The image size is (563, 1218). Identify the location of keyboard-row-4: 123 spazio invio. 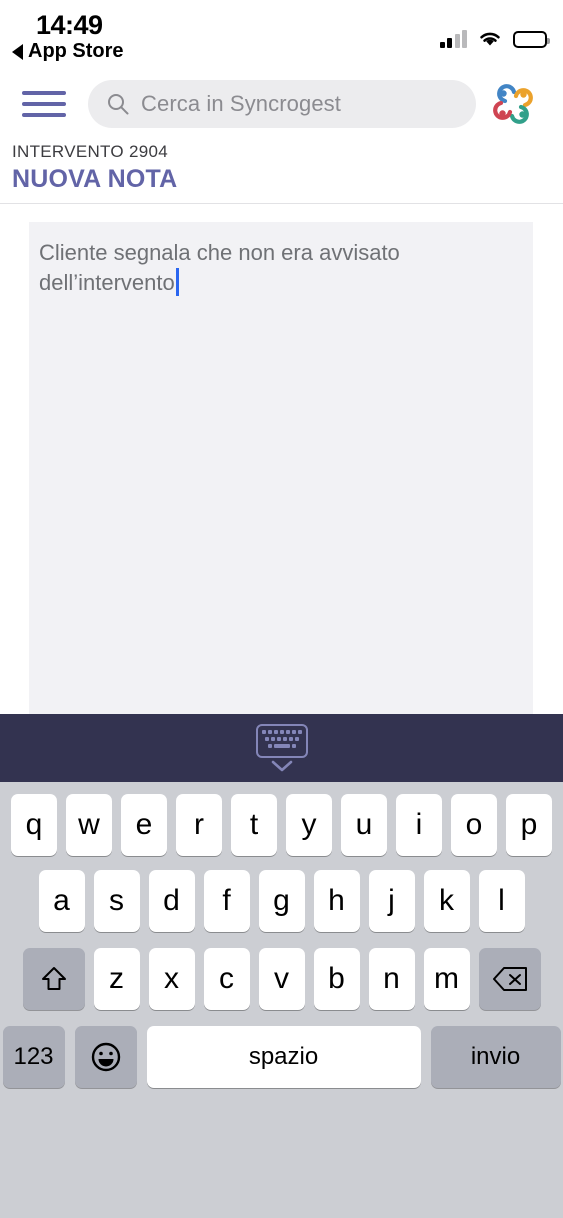
(281, 1055).